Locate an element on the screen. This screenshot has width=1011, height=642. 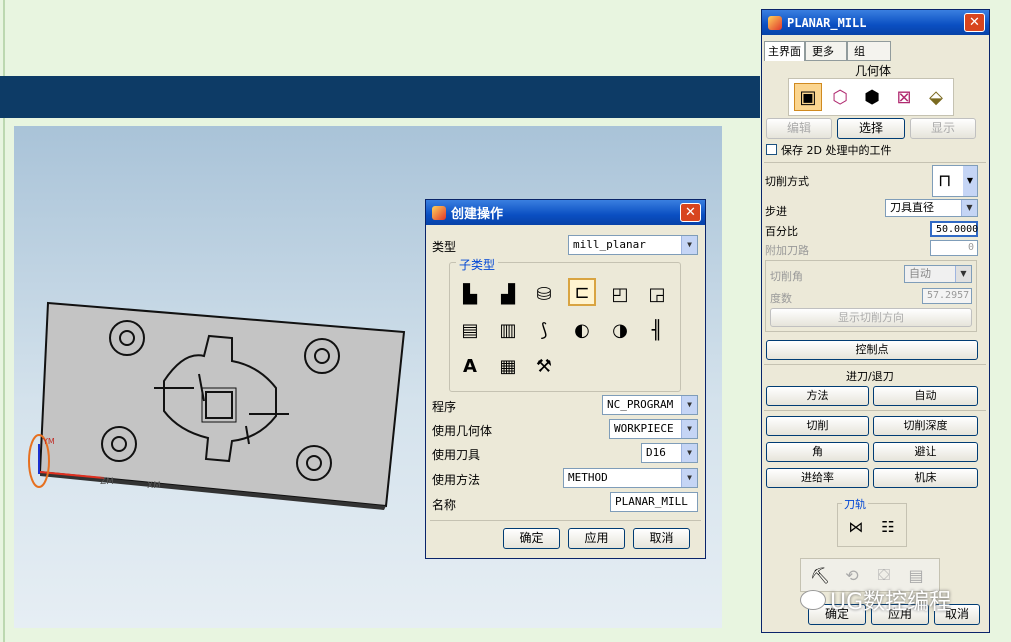
program-label: 程序 is located at coordinates (444, 407).